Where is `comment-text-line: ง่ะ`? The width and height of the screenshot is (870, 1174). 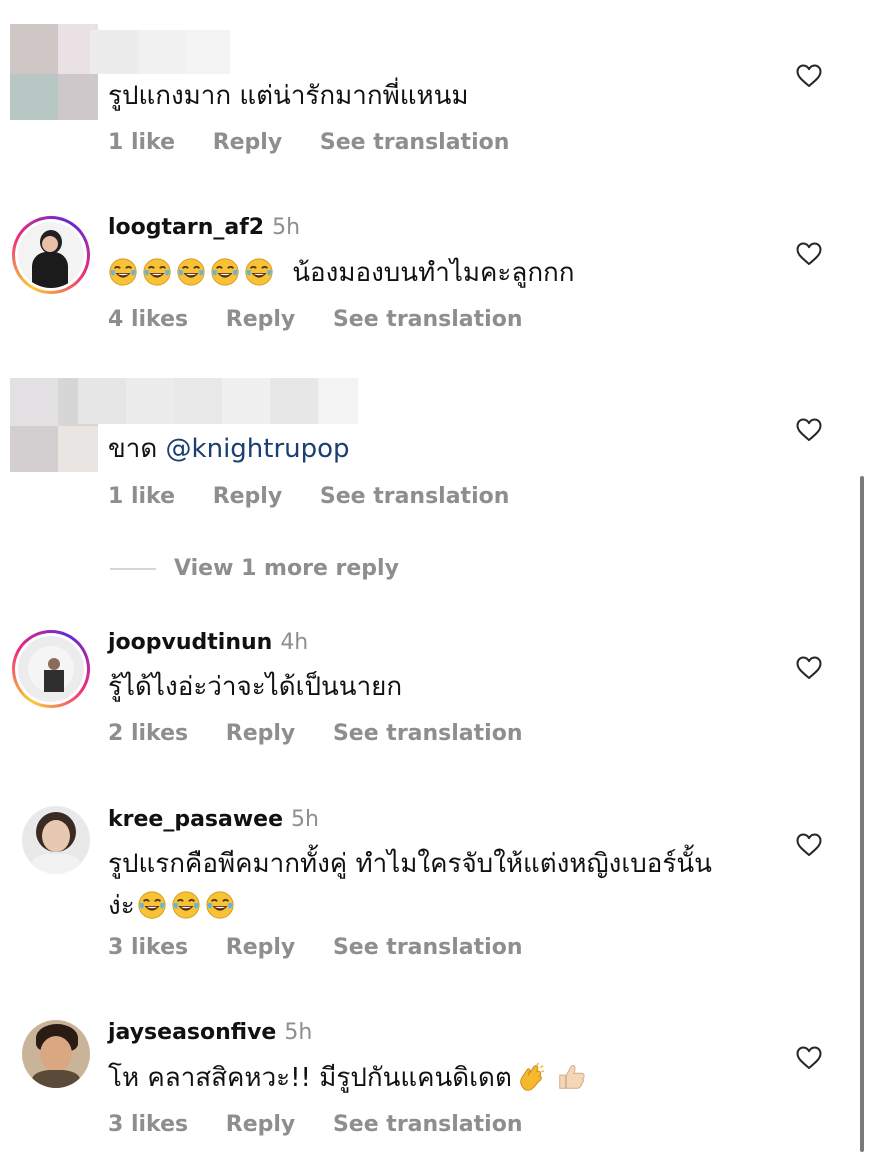 comment-text-line: ง่ะ is located at coordinates (438, 906).